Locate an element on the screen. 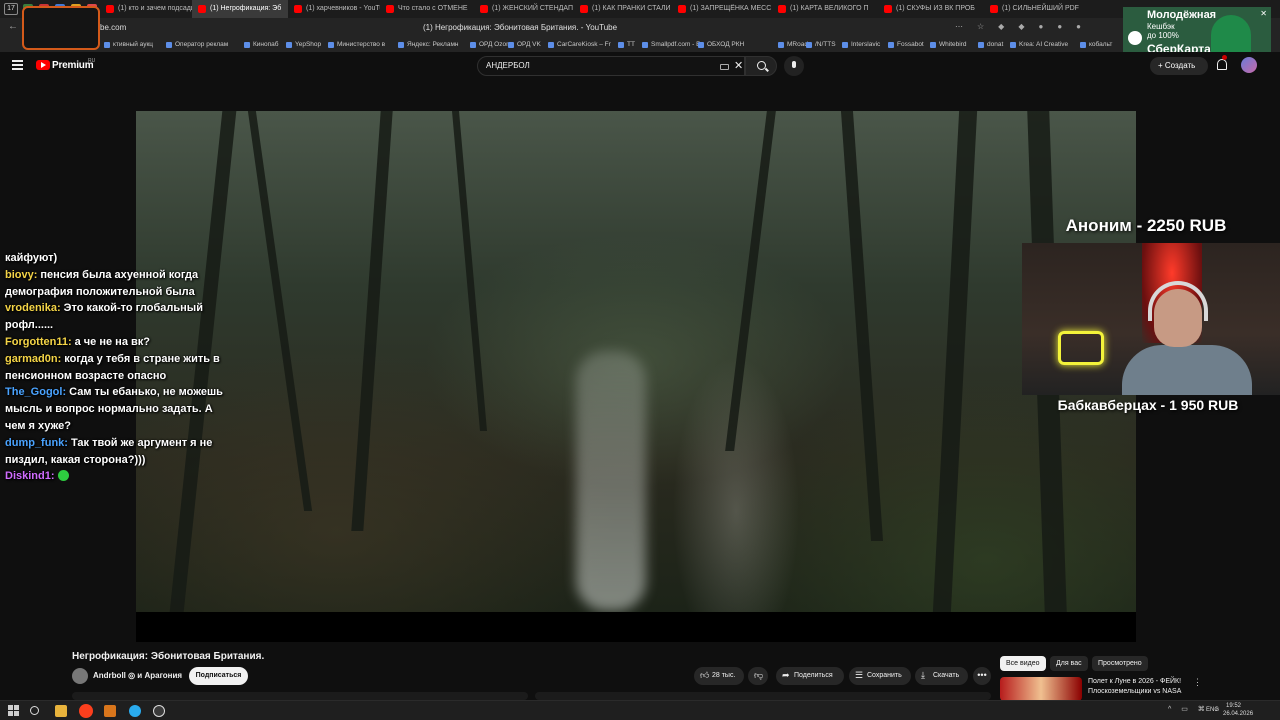 The image size is (1280, 720). download-button: ⤓ Скачать is located at coordinates (941, 676).